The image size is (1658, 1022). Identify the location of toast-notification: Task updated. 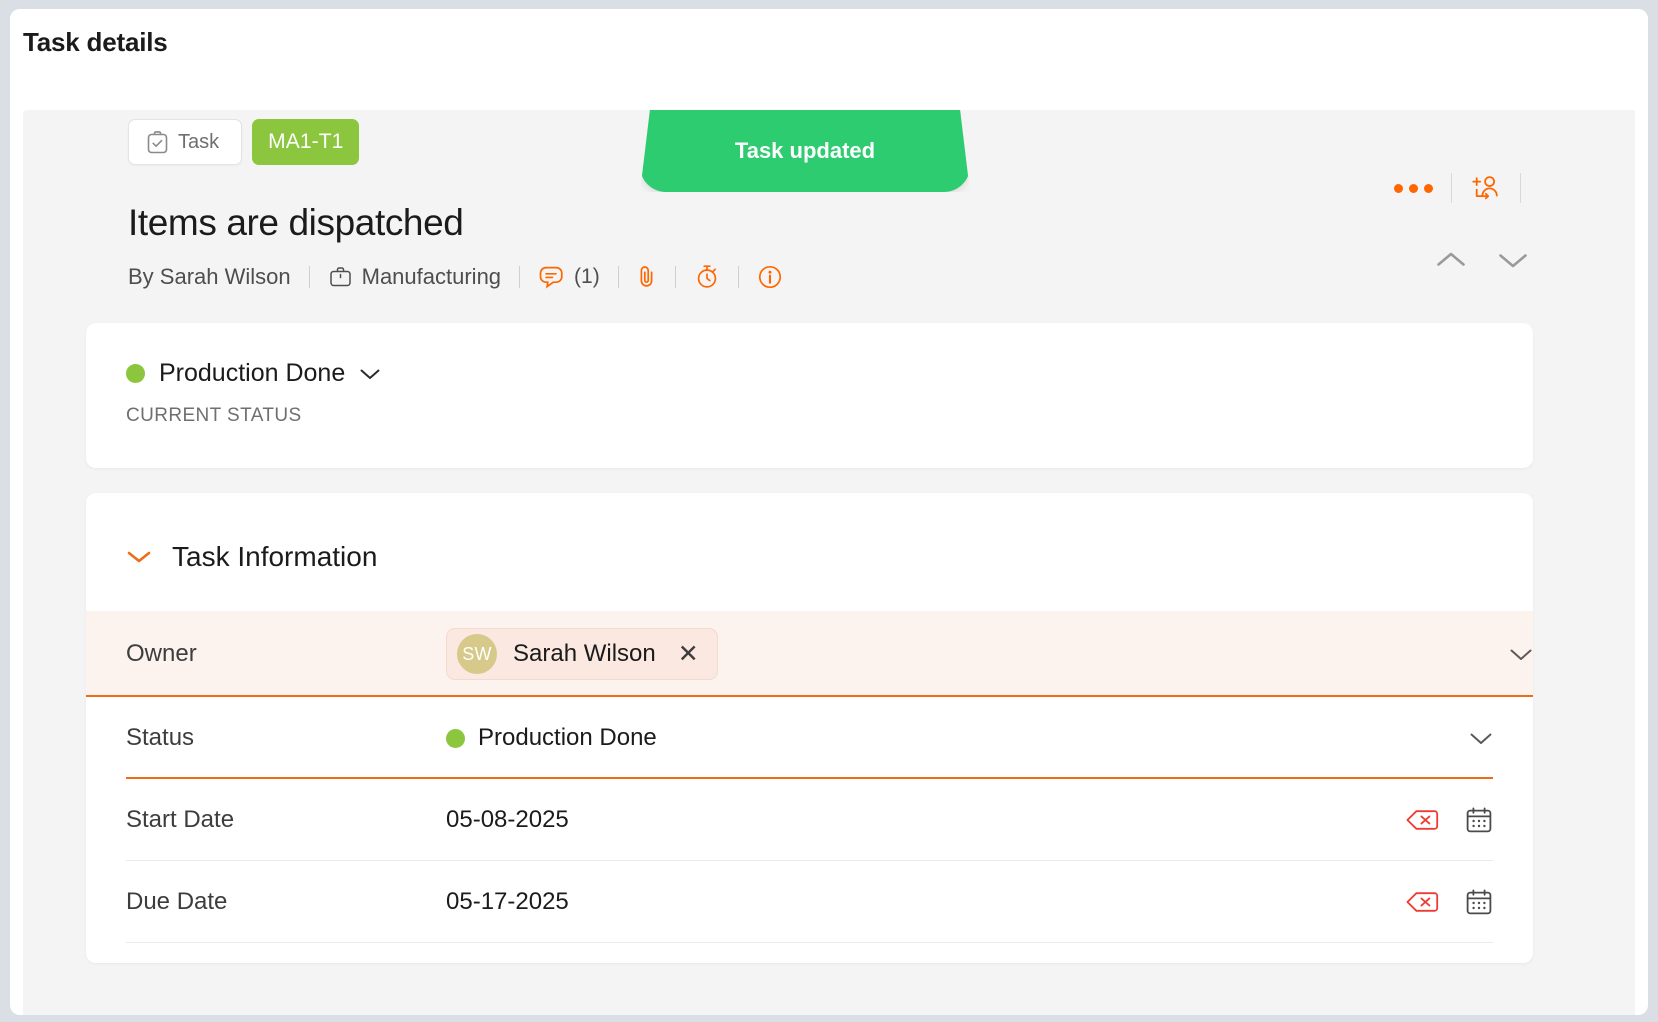
(805, 151).